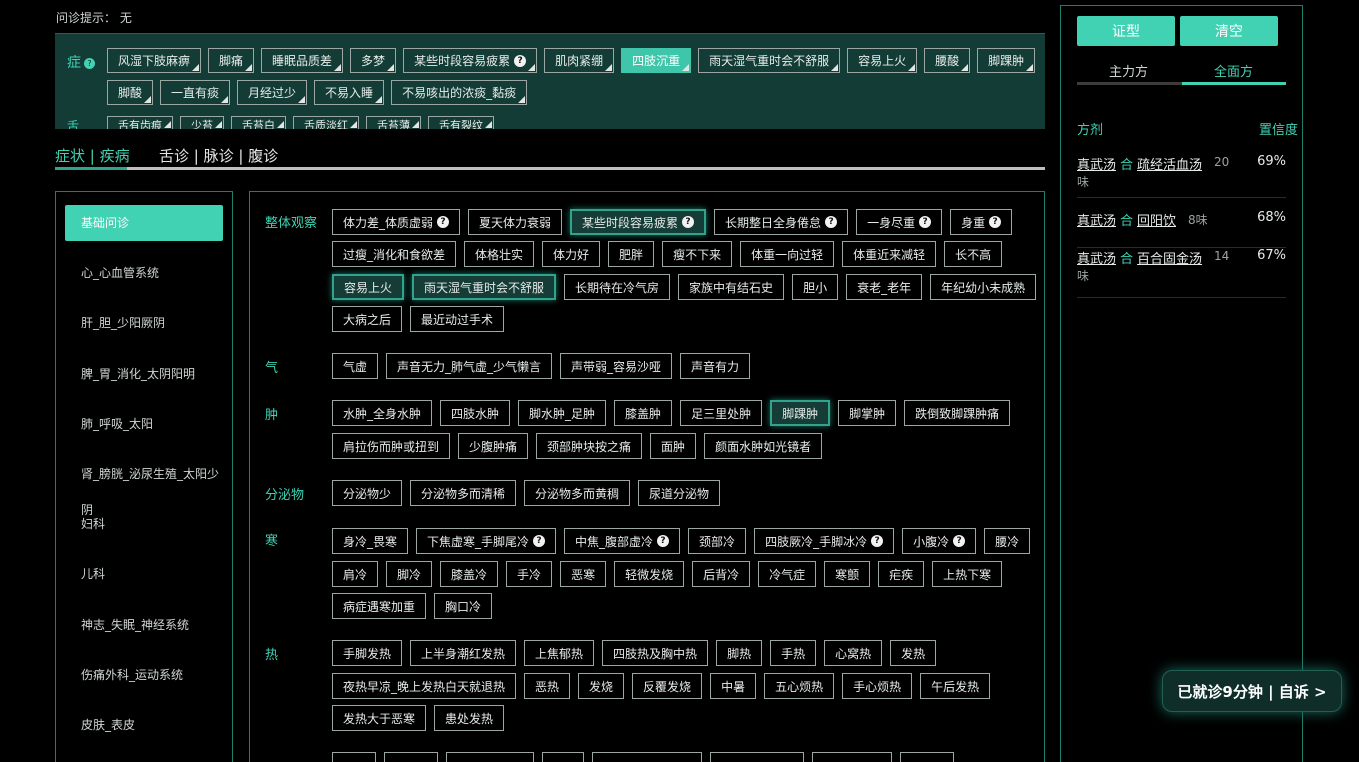 The width and height of the screenshot is (1359, 762). What do you see at coordinates (1229, 31) in the screenshot?
I see `clear-button: 清空` at bounding box center [1229, 31].